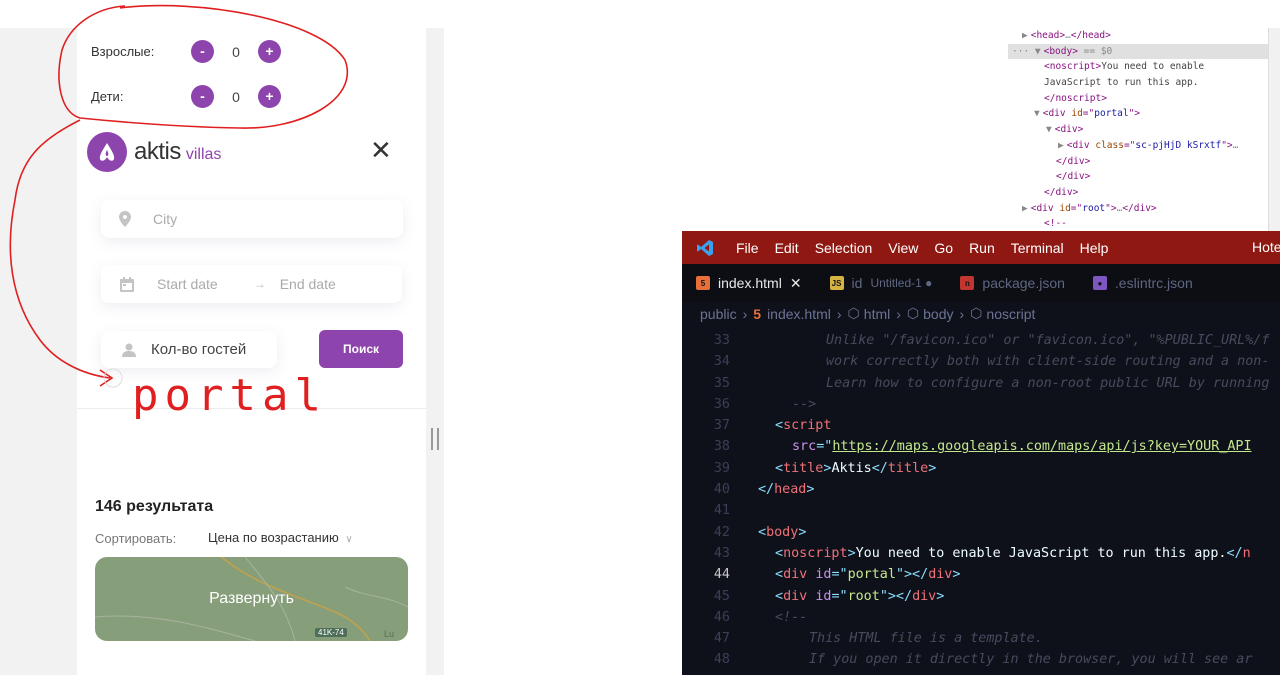 The width and height of the screenshot is (1280, 675). What do you see at coordinates (1138, 36) in the screenshot?
I see `dom-node-row: ▶ <head>…</head>` at bounding box center [1138, 36].